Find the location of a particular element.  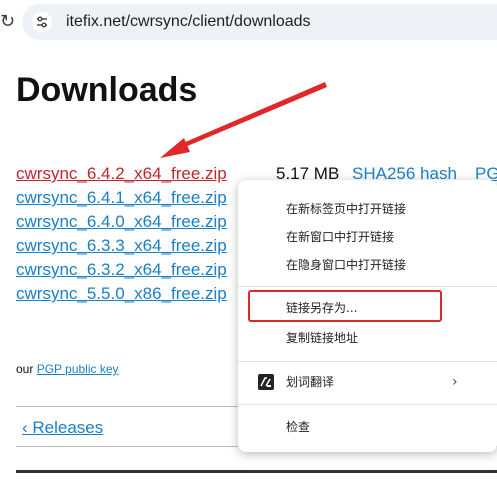

address-bar: itefix.net/cwrsync/client/downloads is located at coordinates (259, 22).